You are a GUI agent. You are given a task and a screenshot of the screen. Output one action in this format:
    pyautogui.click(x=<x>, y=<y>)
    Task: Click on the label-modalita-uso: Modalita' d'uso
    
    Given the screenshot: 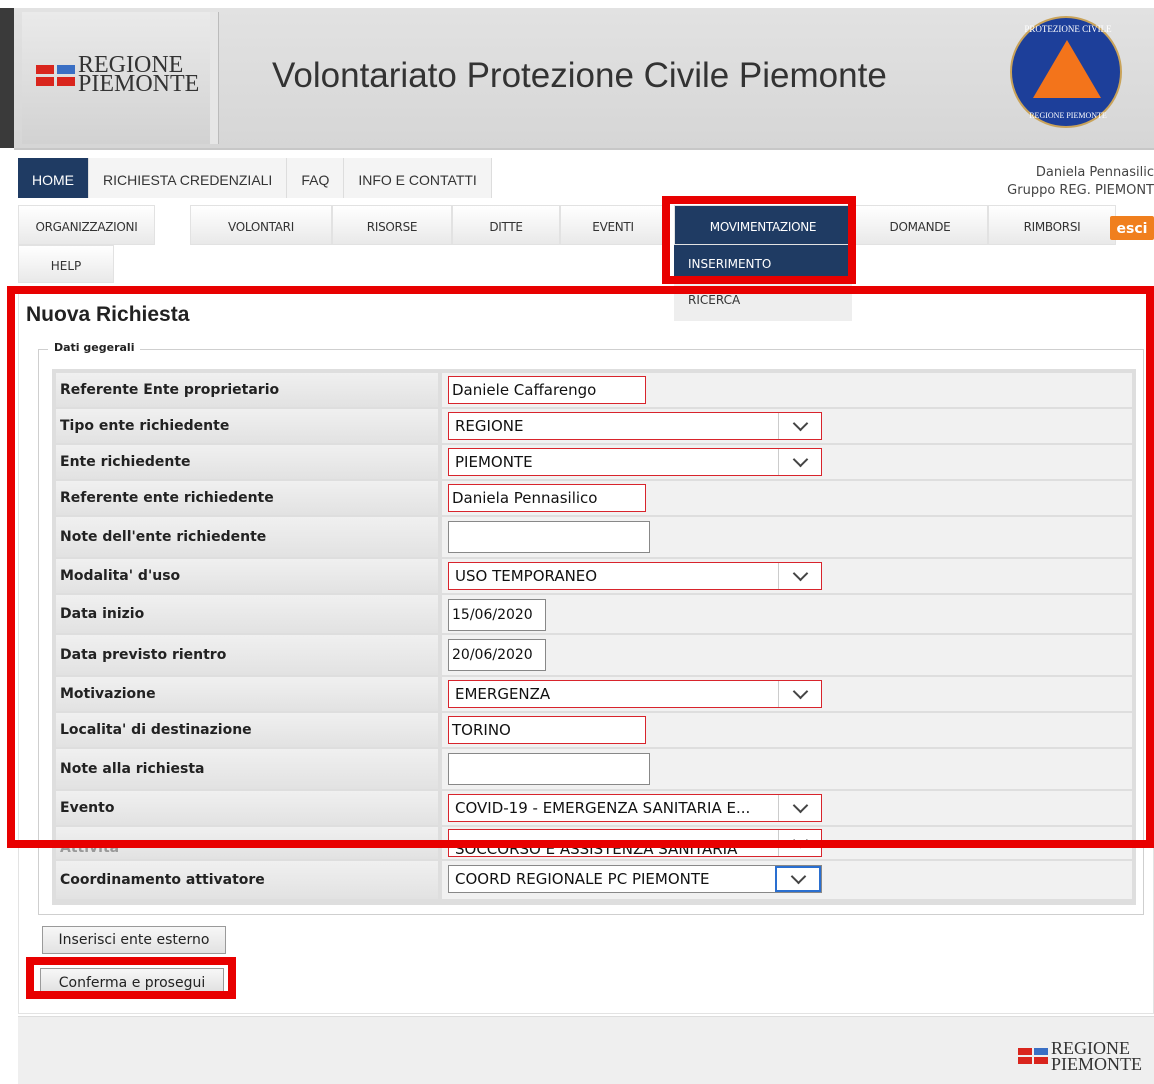 What is the action you would take?
    pyautogui.click(x=247, y=576)
    